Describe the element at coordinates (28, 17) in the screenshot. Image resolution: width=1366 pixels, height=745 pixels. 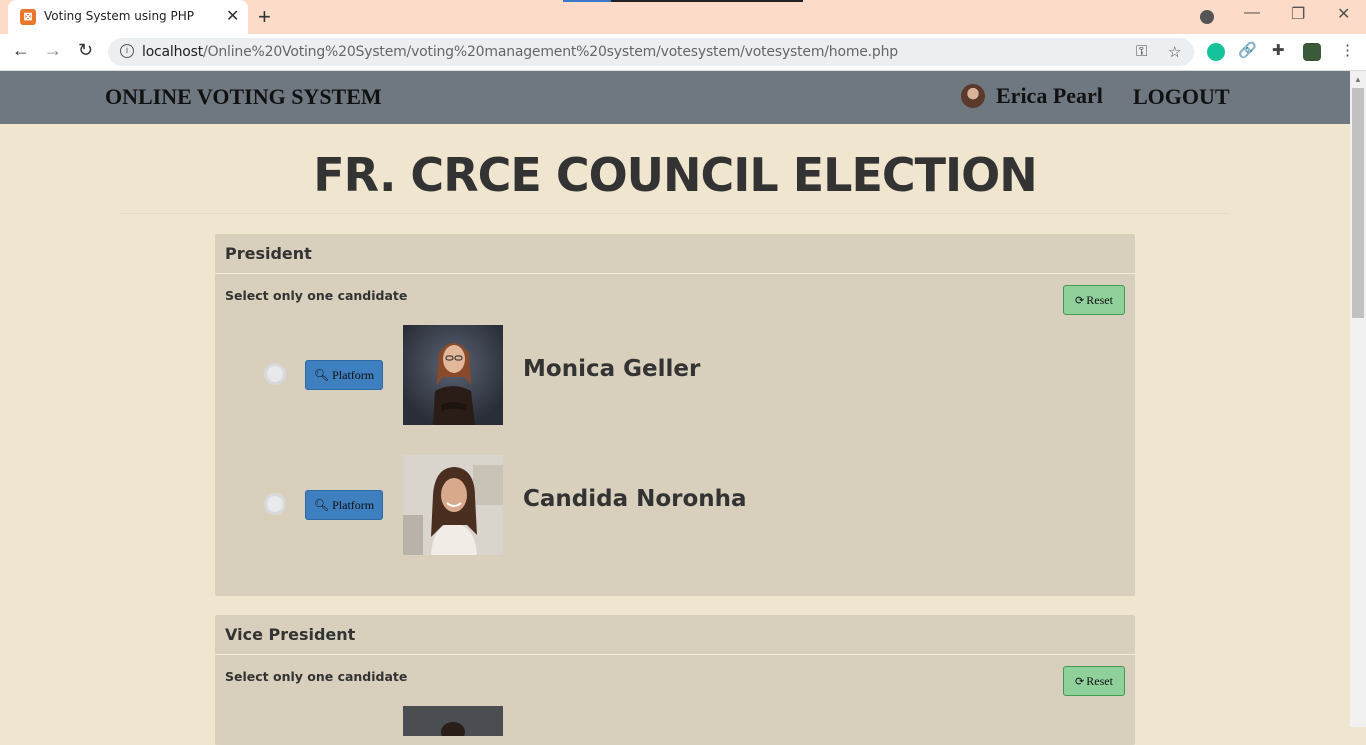
I see `xampp-favicon-icon: ⊠` at that location.